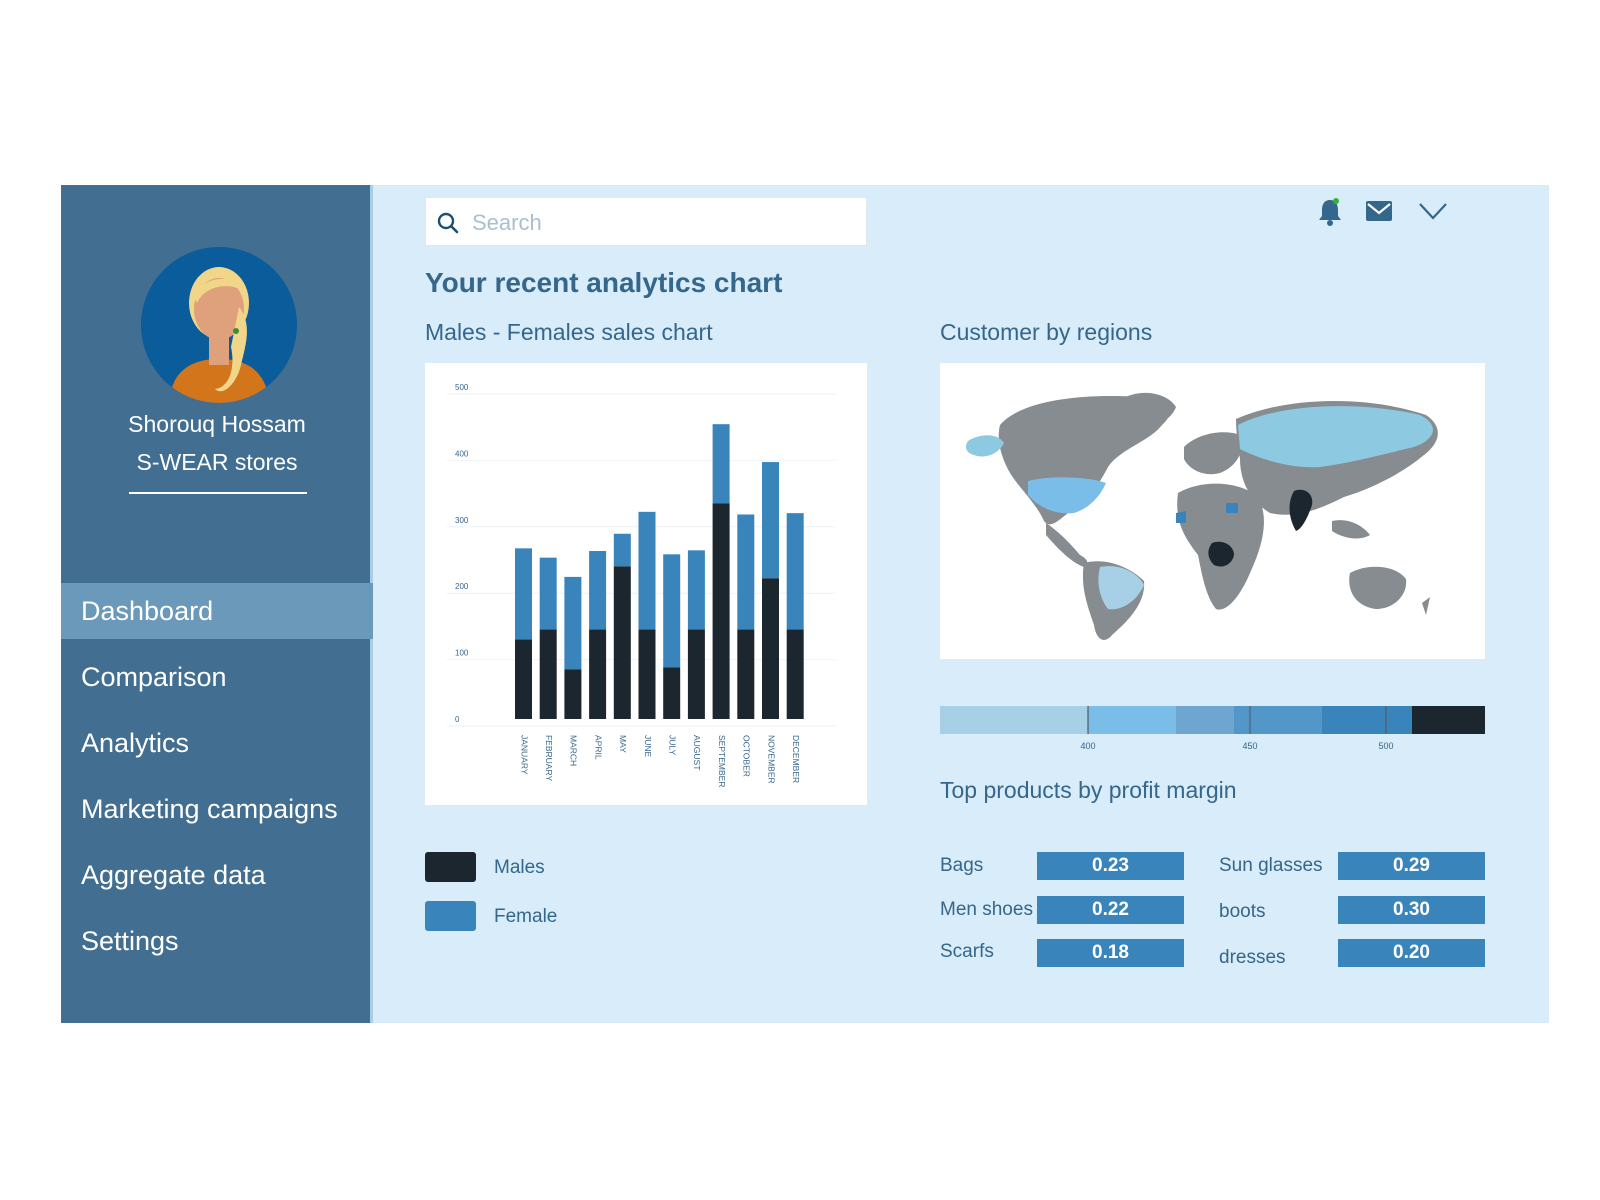  I want to click on nav-item-marketing-campaigns: Marketing campaigns, so click(217, 809).